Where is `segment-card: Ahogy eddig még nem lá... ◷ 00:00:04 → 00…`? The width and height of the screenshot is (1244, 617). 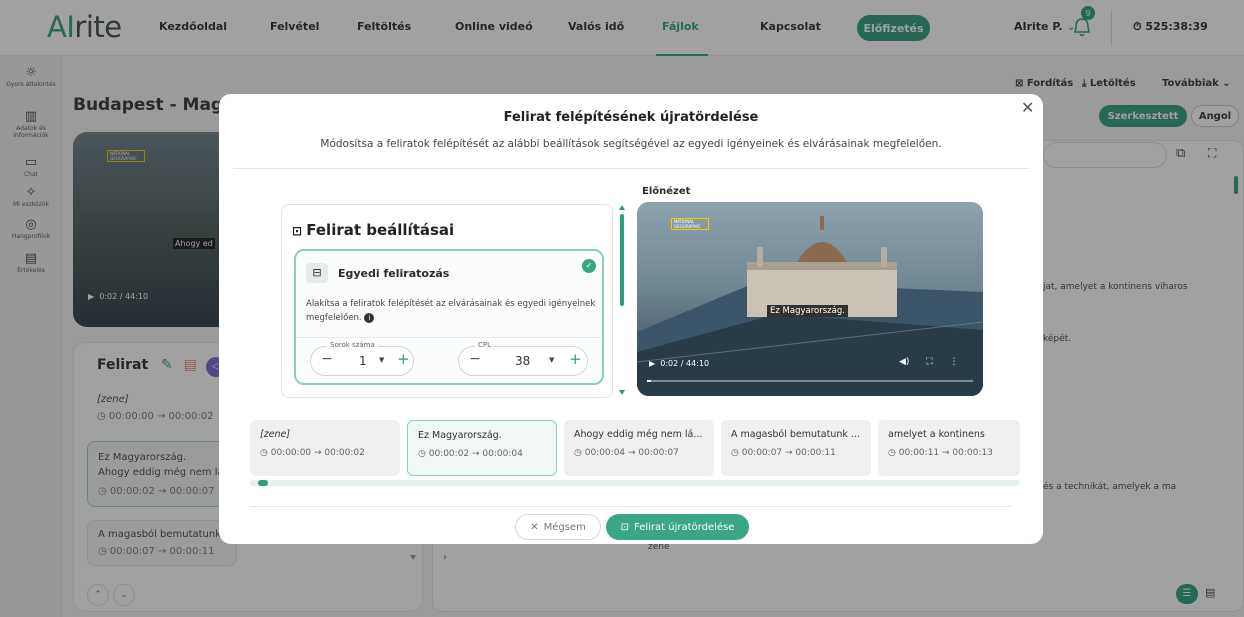
segment-card: Ahogy eddig még nem lá... ◷ 00:00:04 → 00… is located at coordinates (639, 448).